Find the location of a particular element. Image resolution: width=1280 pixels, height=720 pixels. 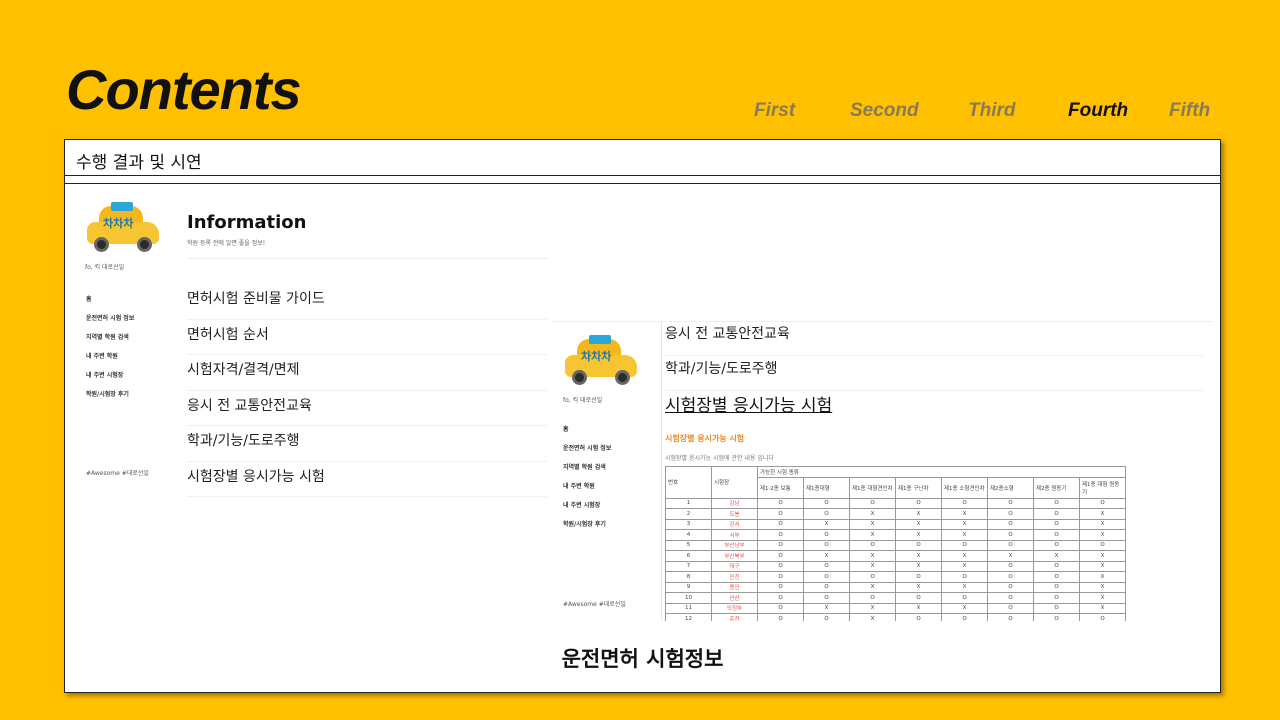

column-header-place: 시험장 is located at coordinates (734, 482).